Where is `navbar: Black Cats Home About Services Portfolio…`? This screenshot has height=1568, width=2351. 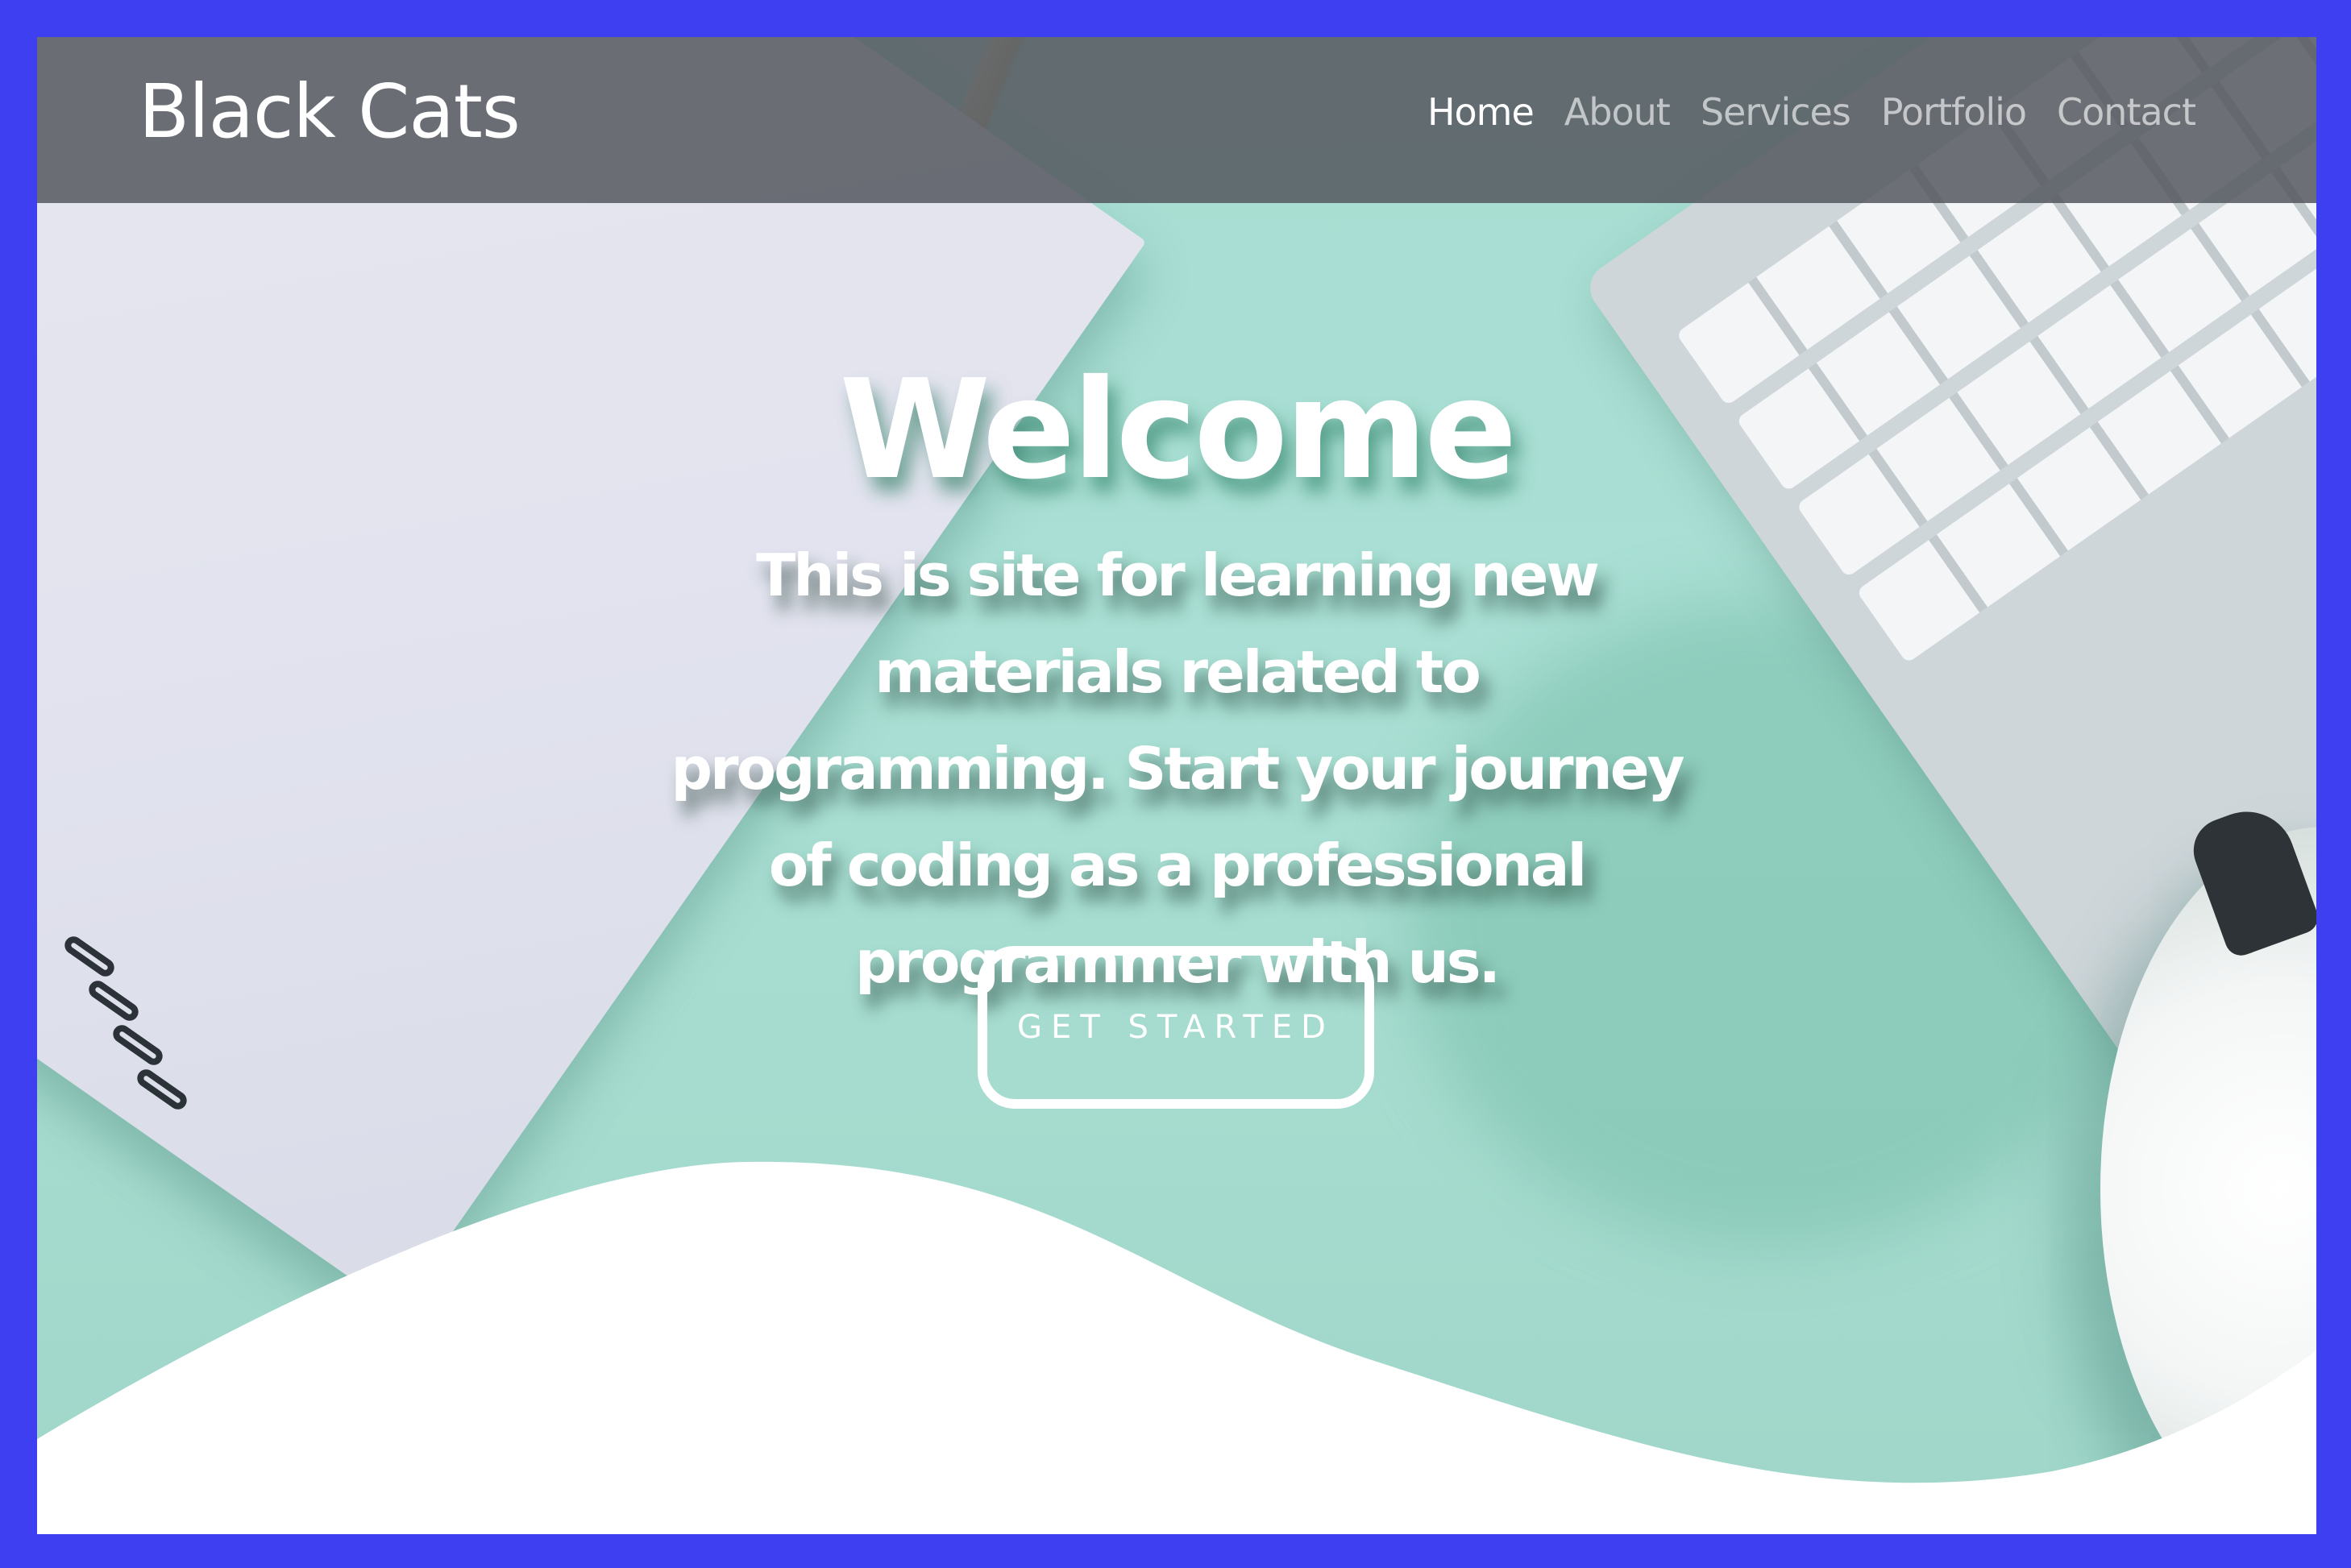 navbar: Black Cats Home About Services Portfolio… is located at coordinates (1176, 120).